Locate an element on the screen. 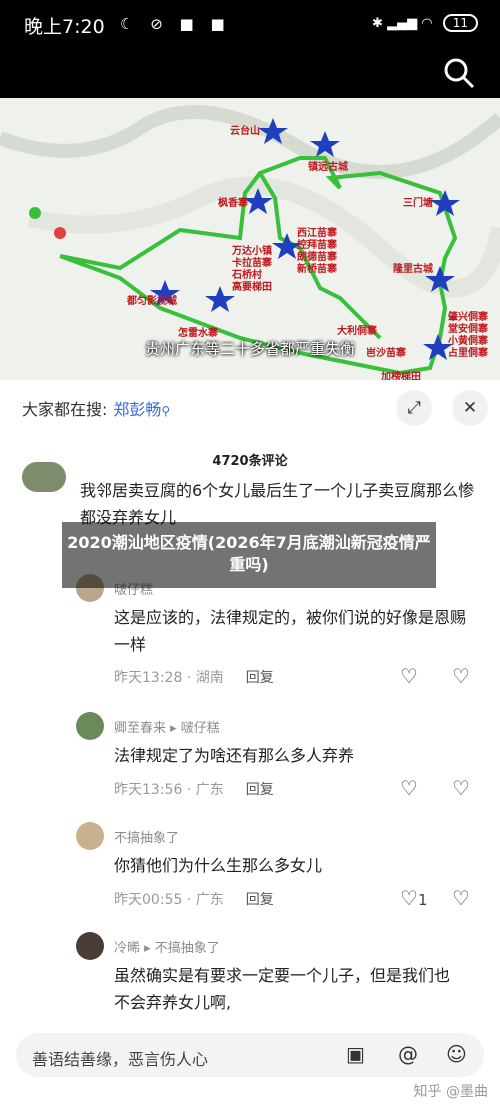  map-label: 隆里古城 is located at coordinates (413, 269).